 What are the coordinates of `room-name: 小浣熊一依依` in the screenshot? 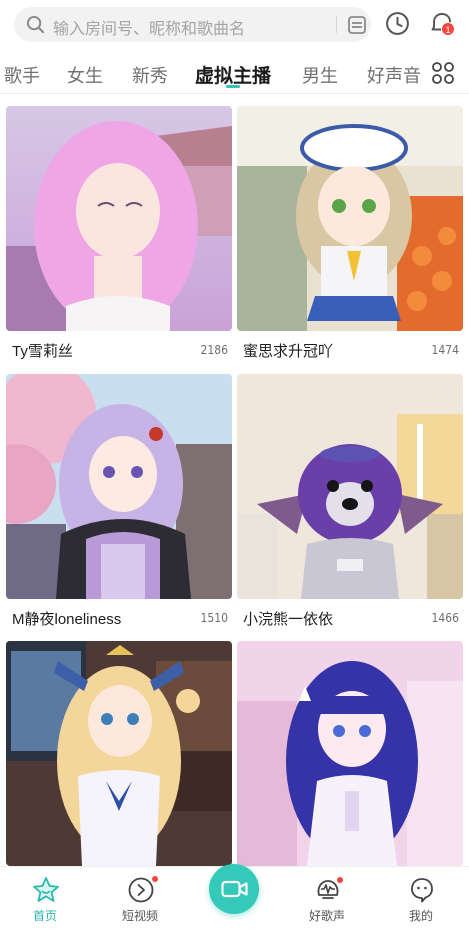 It's located at (288, 619).